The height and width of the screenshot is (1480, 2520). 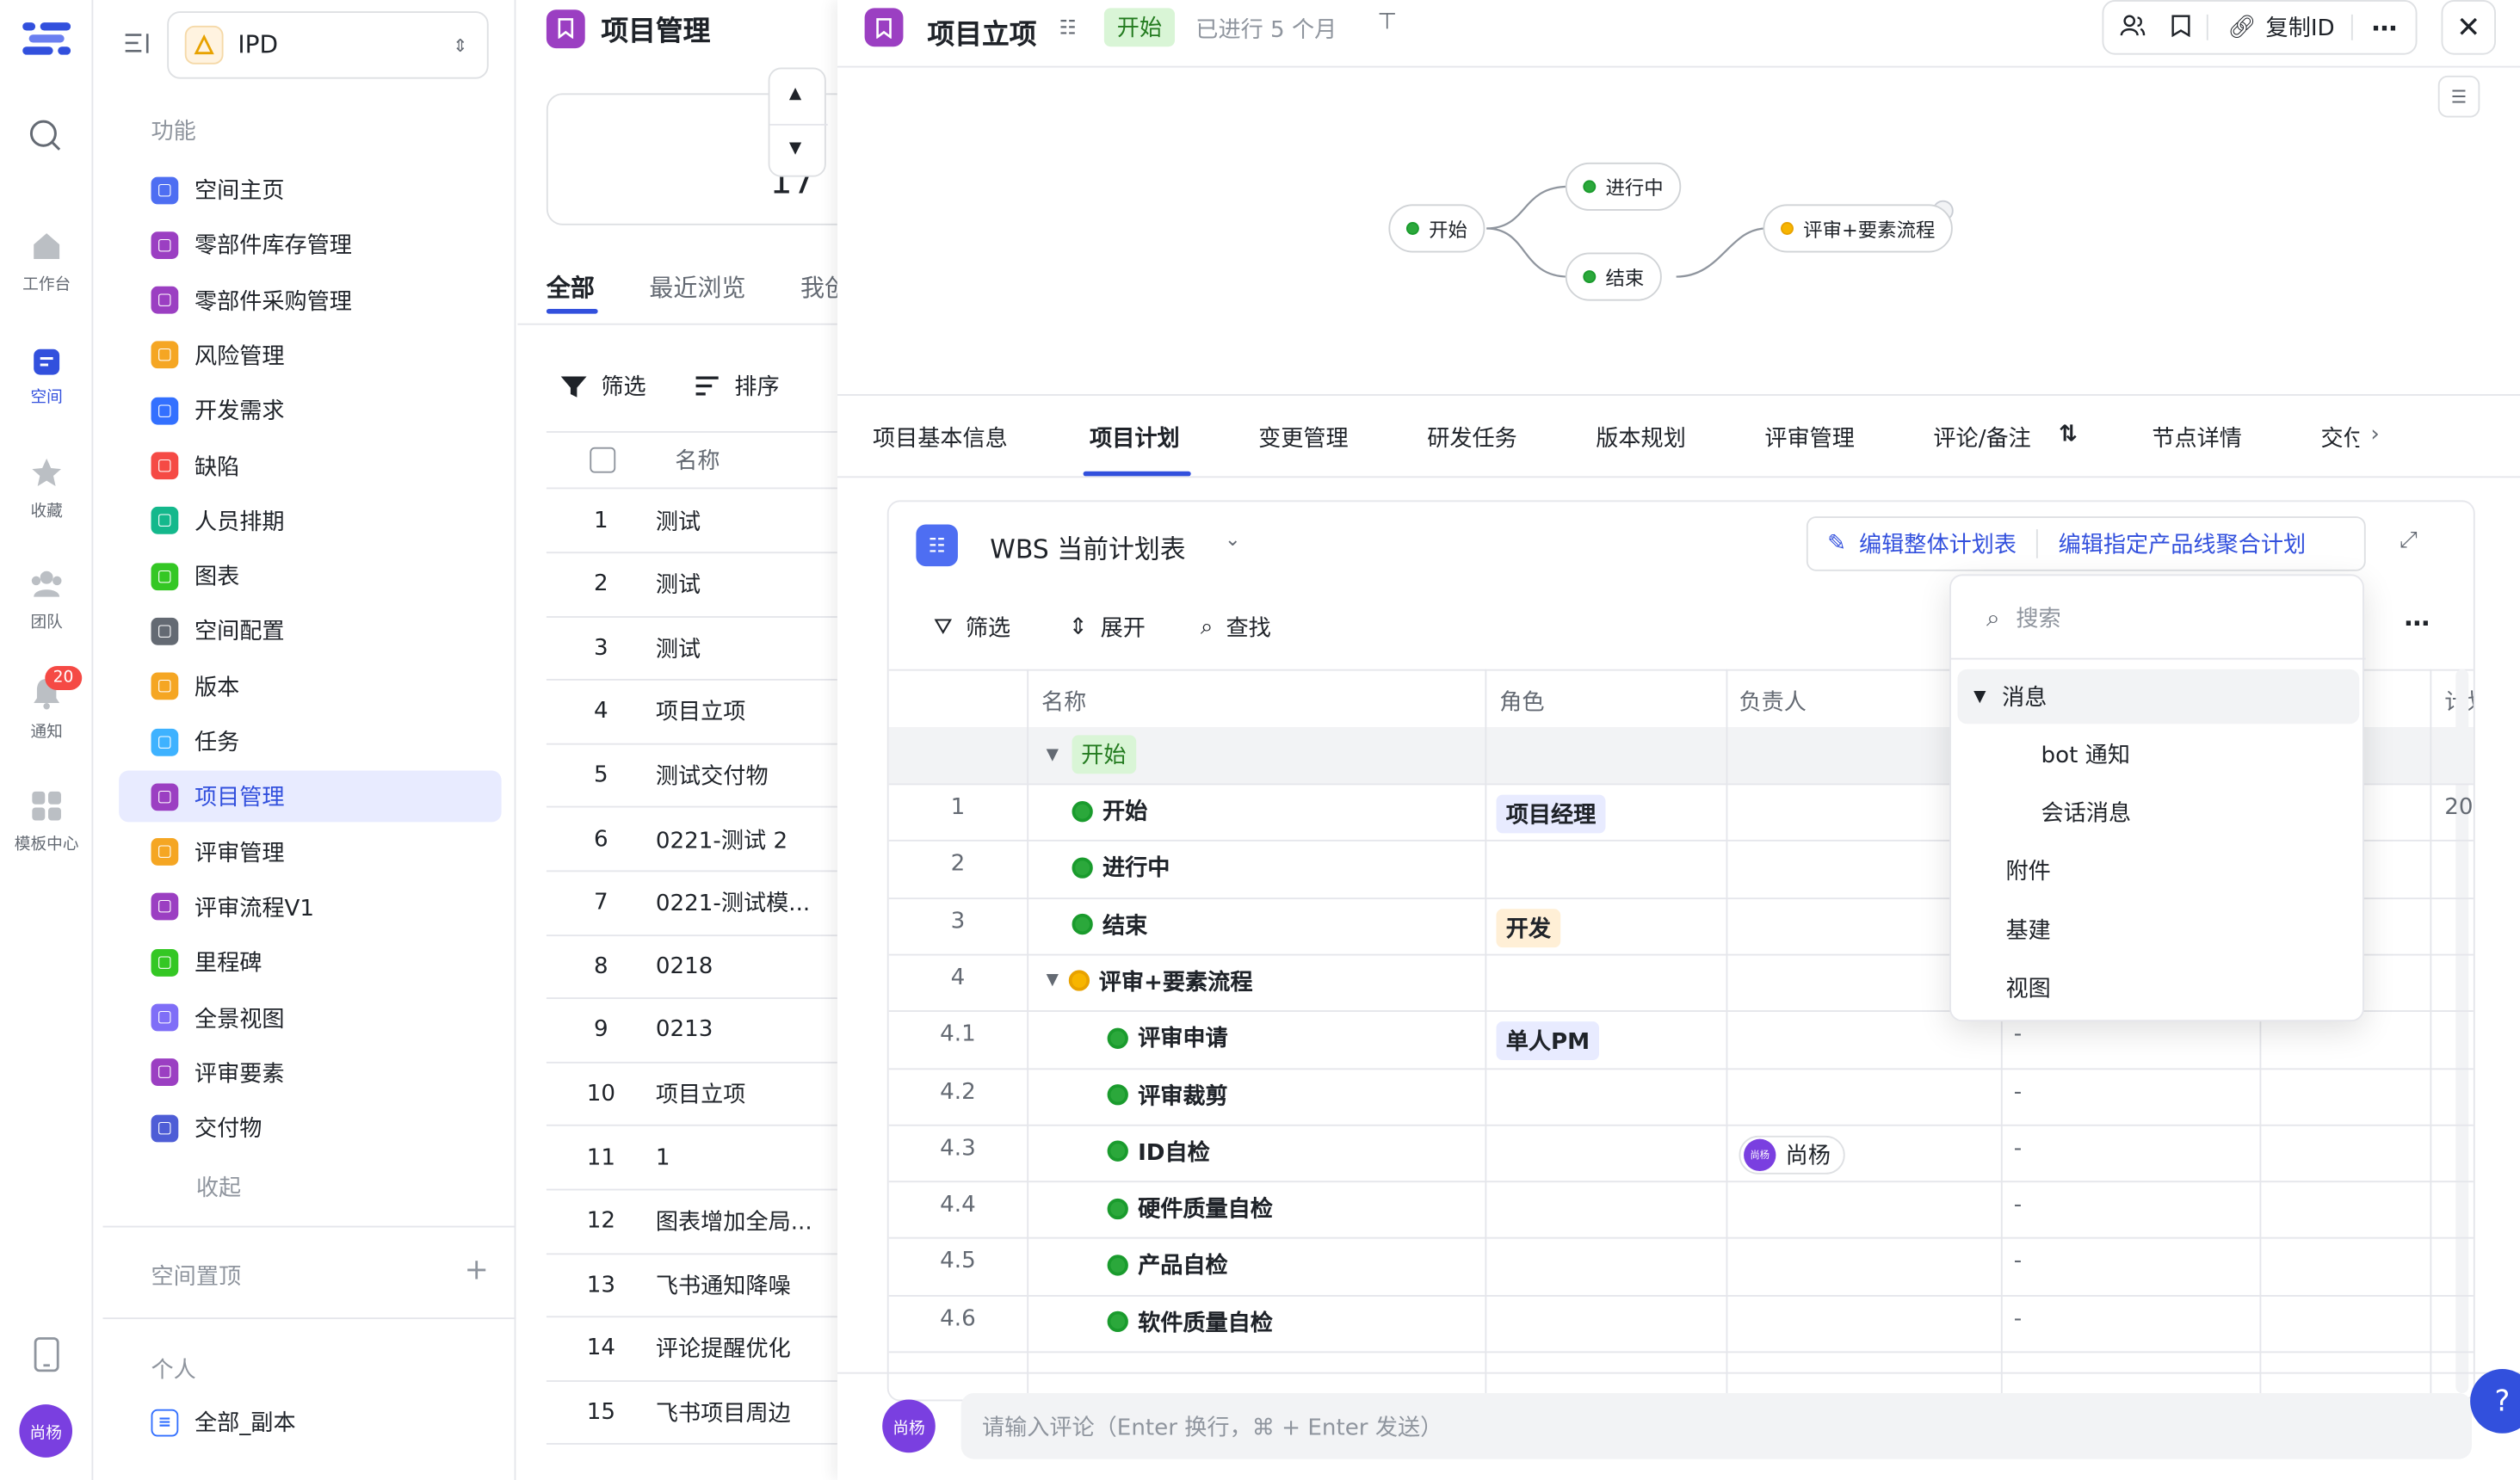 What do you see at coordinates (310, 410) in the screenshot?
I see `sidebar-item: ▢ 开发需求` at bounding box center [310, 410].